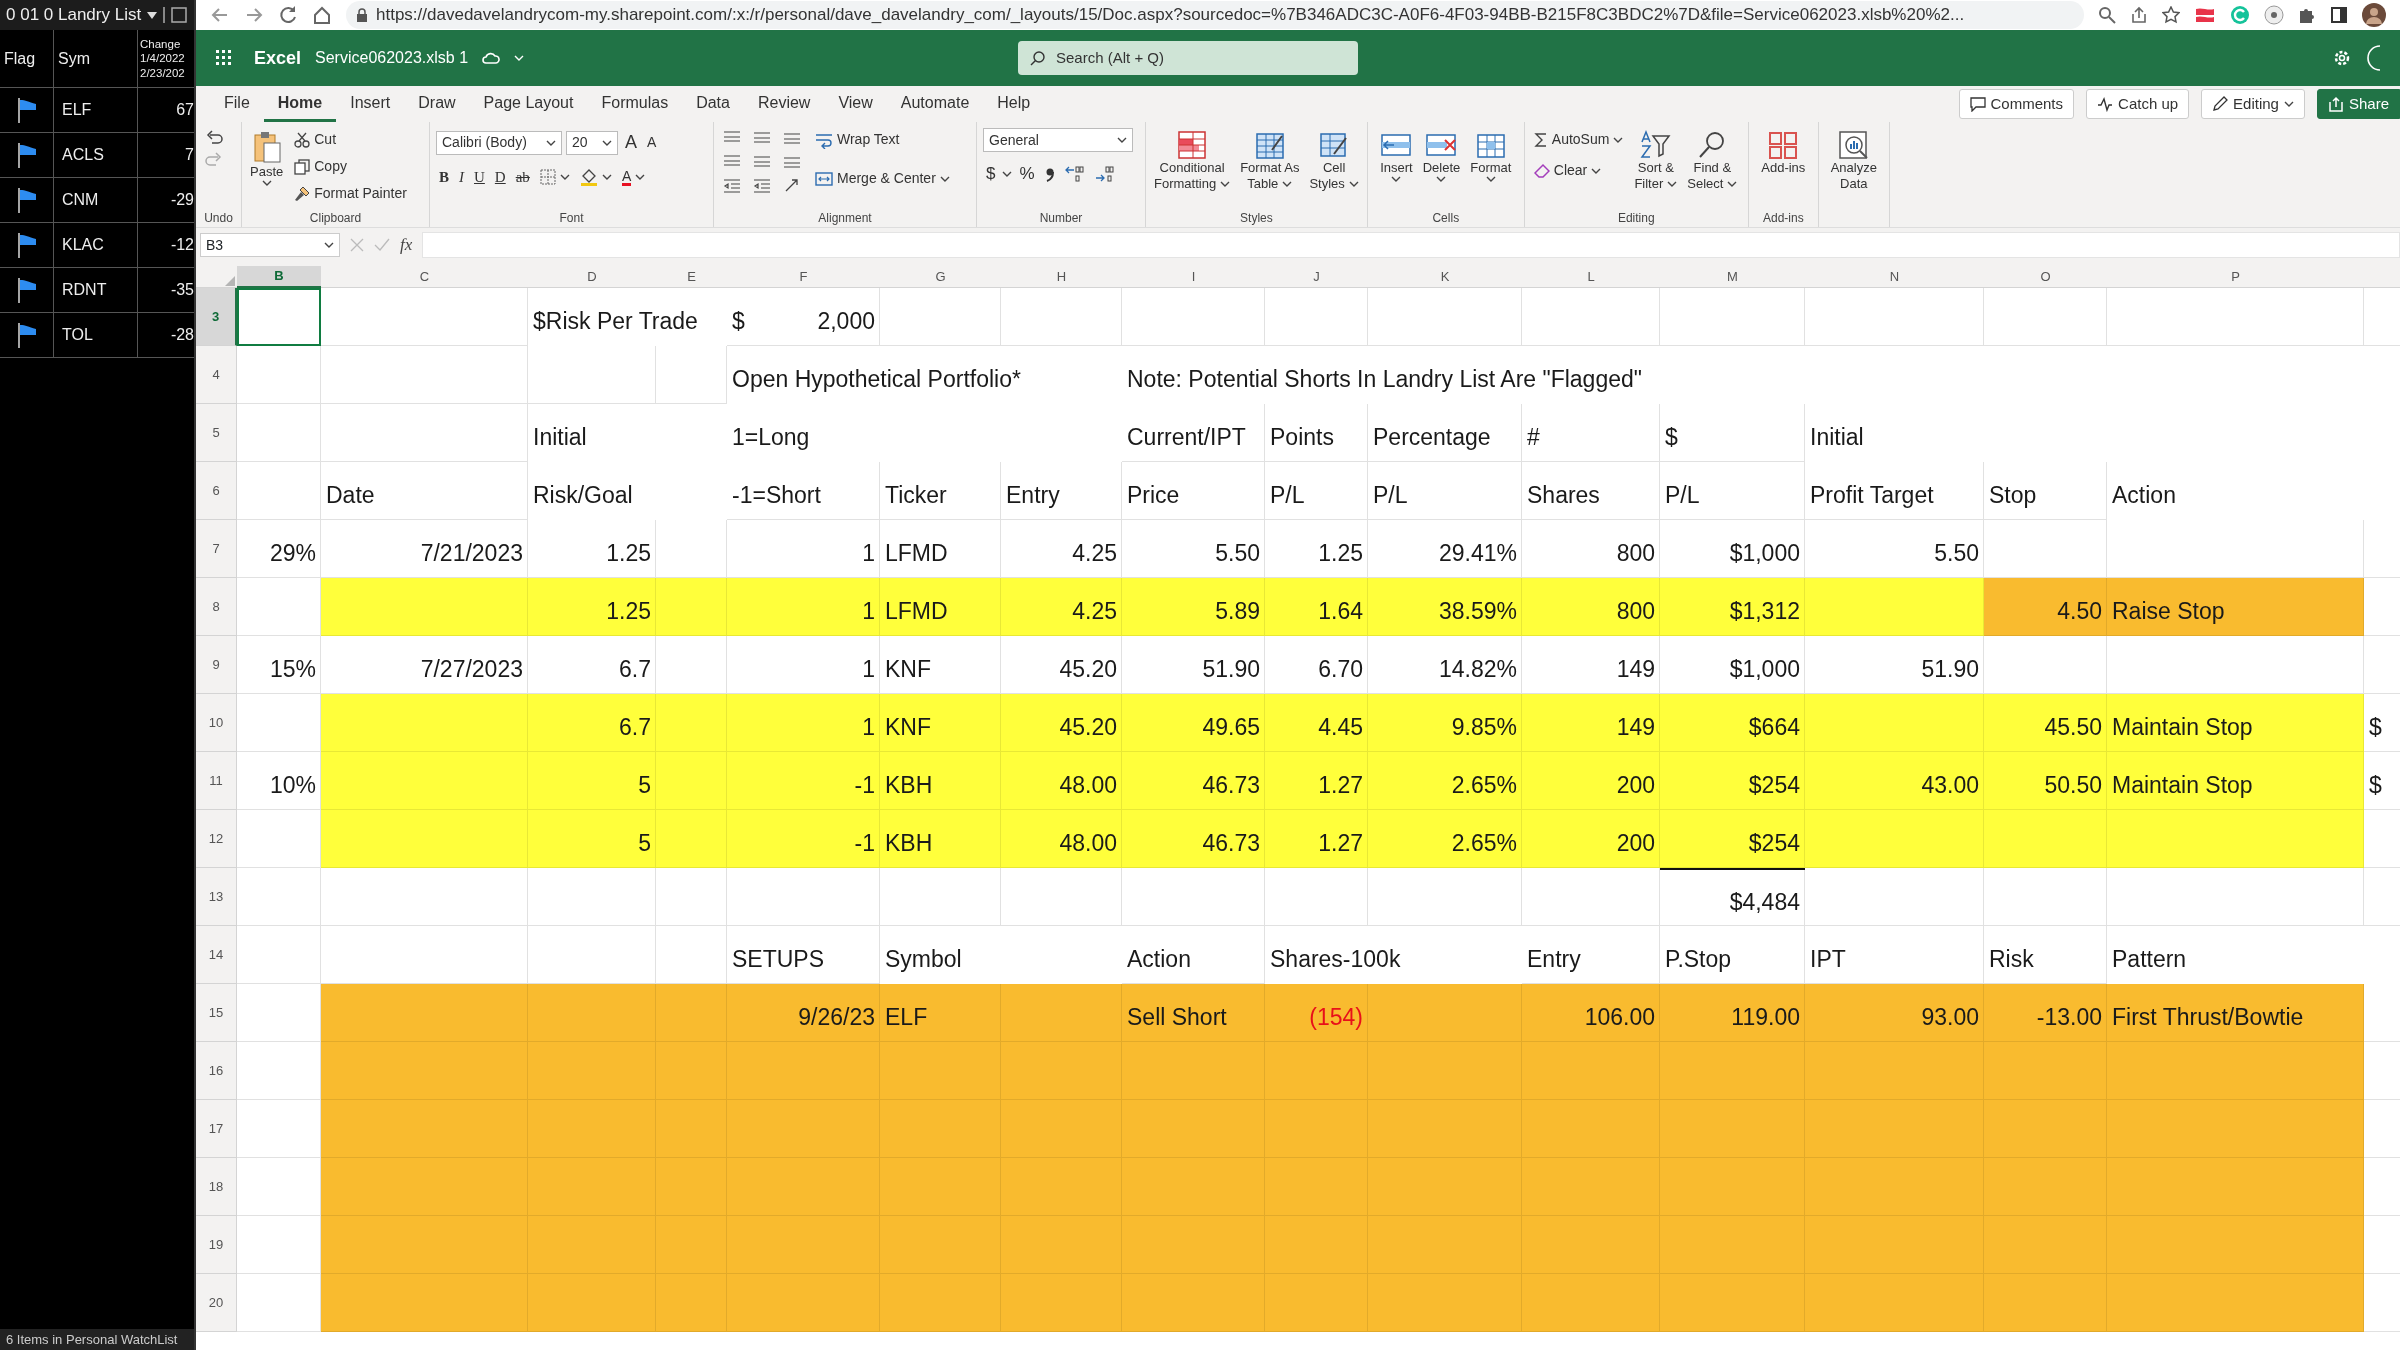 The height and width of the screenshot is (1350, 2400). I want to click on table-cell: CNM, so click(96, 200).